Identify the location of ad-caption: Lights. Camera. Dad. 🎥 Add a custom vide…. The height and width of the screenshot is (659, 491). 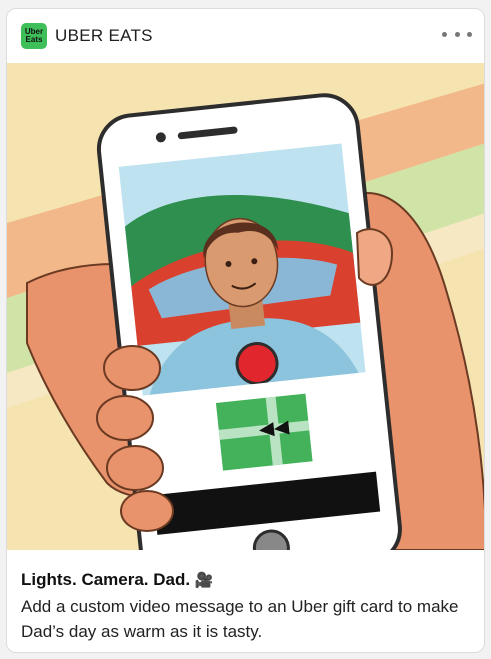
(248, 606).